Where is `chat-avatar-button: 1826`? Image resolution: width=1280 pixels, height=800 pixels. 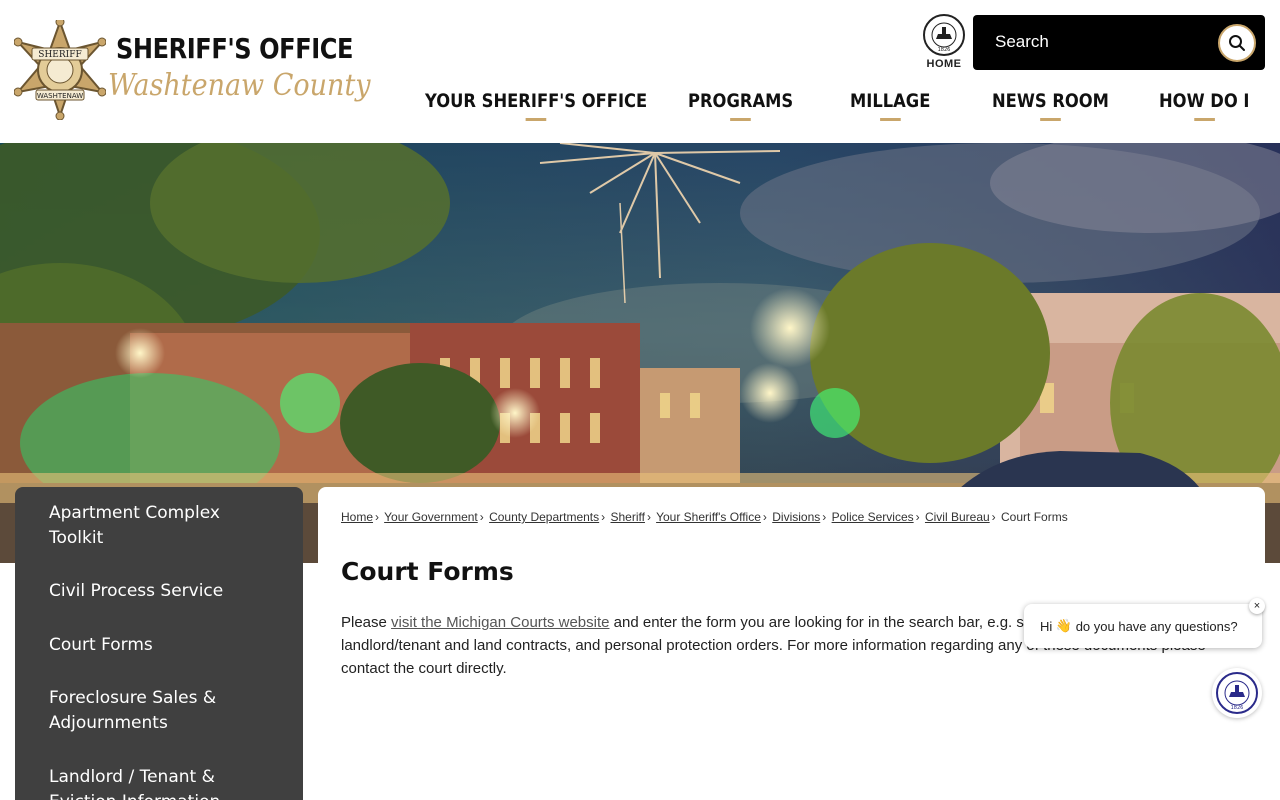
chat-avatar-button: 1826 is located at coordinates (1237, 693).